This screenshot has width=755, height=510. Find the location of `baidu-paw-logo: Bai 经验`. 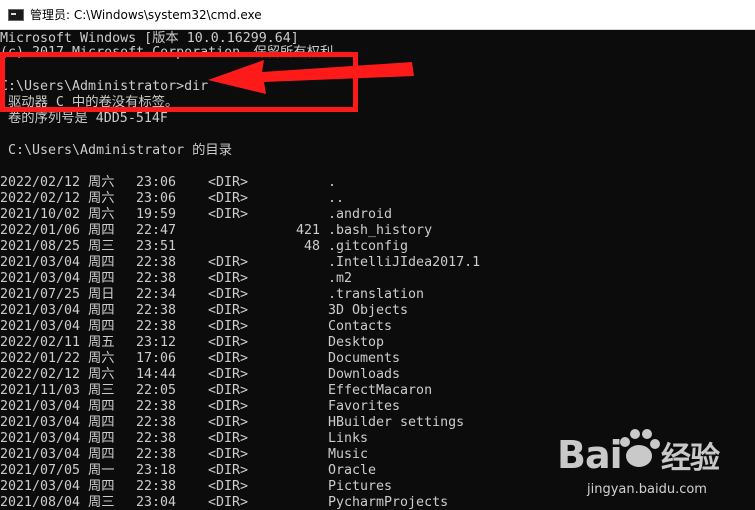

baidu-paw-logo: Bai 经验 is located at coordinates (639, 453).